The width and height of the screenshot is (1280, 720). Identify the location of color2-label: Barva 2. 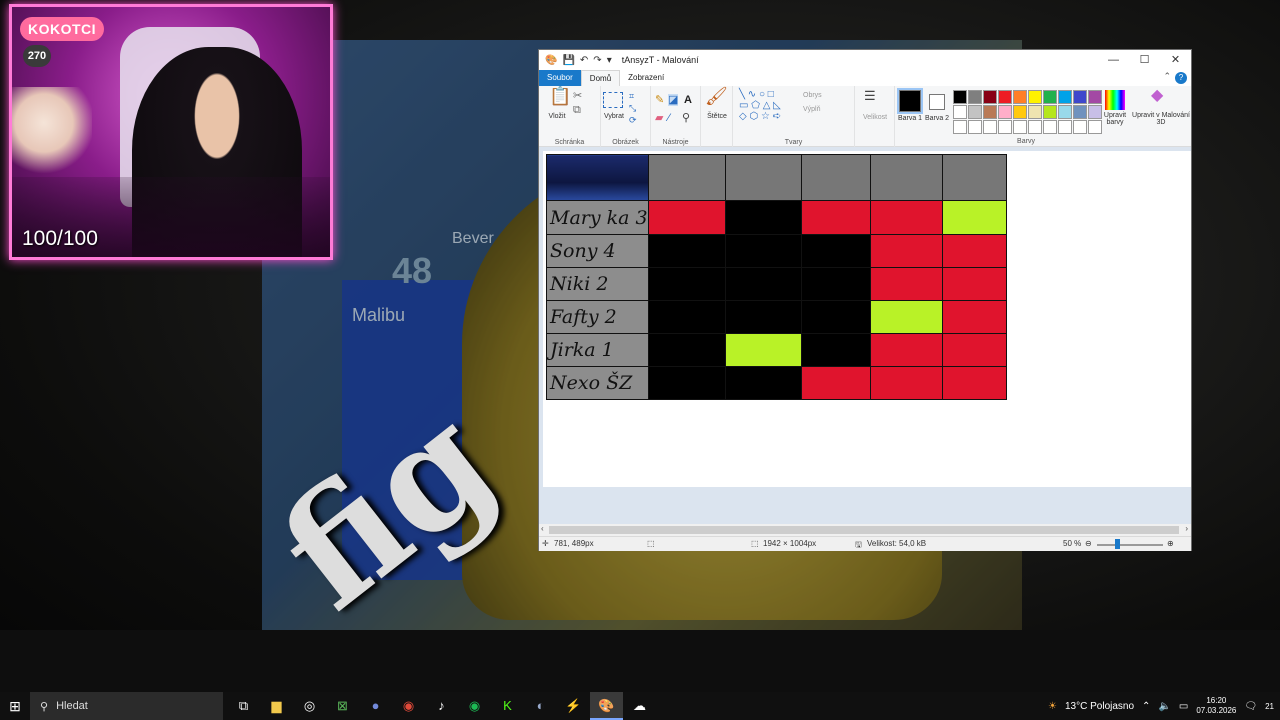
(937, 118).